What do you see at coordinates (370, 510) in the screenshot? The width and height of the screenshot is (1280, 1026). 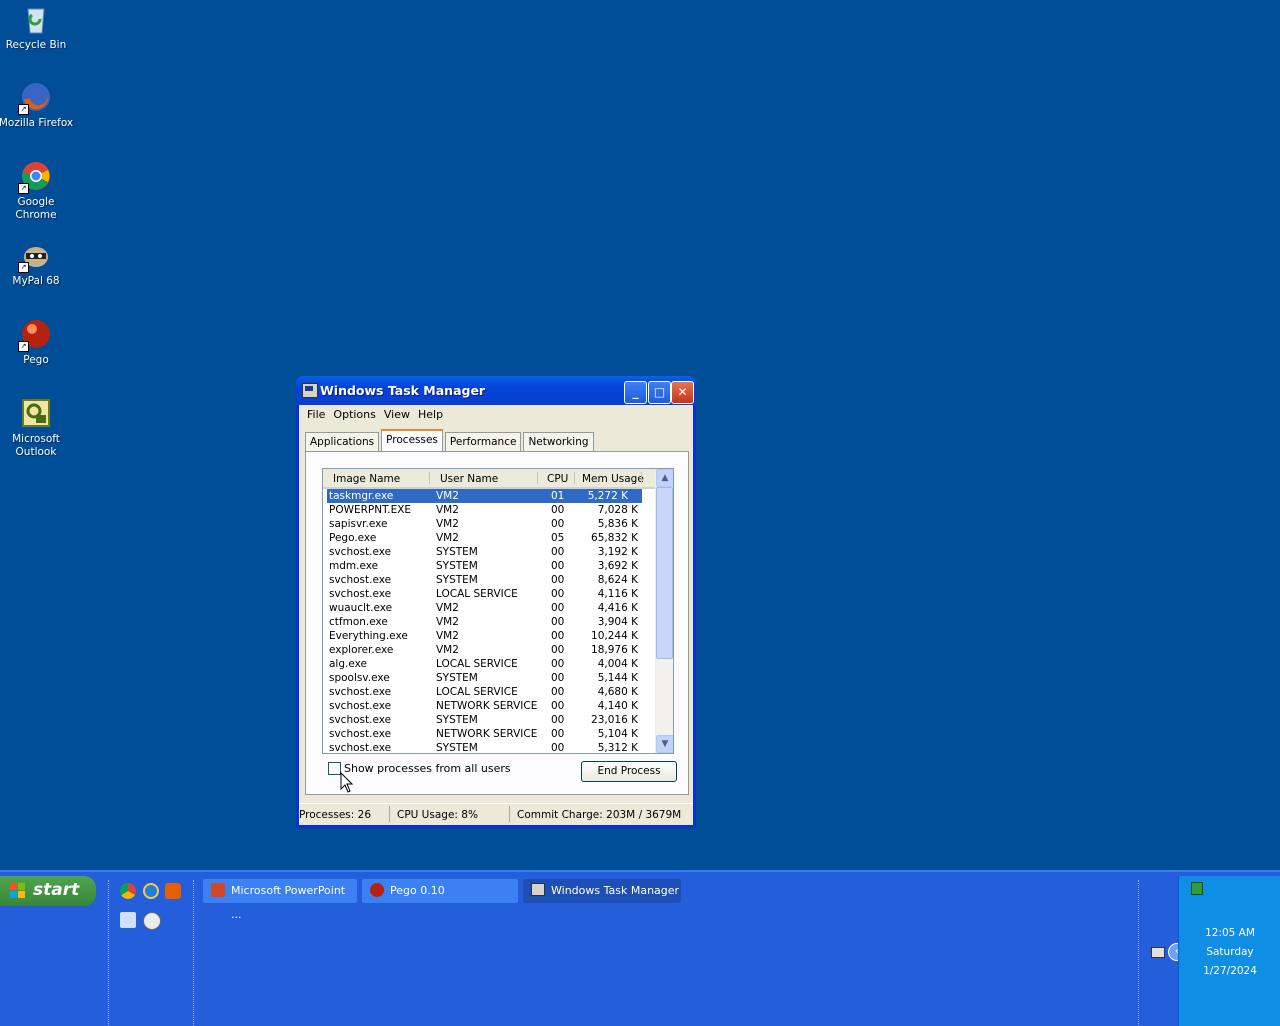 I see `process-image-name: POWERPNT.EXE` at bounding box center [370, 510].